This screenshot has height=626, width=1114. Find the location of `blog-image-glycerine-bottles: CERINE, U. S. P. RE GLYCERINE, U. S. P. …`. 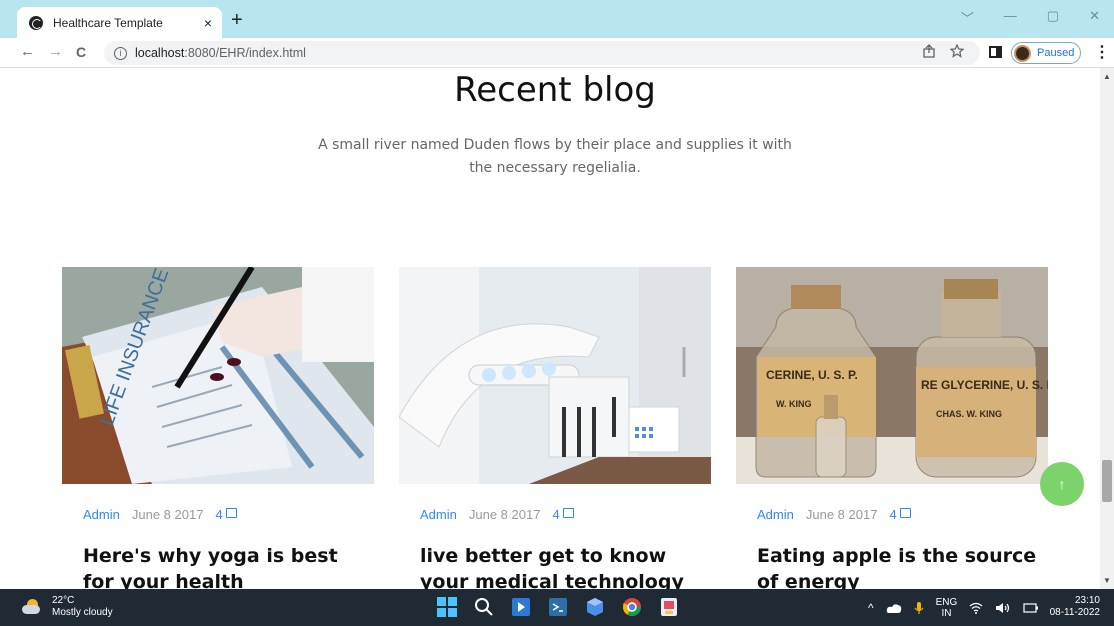

blog-image-glycerine-bottles: CERINE, U. S. P. RE GLYCERINE, U. S. P. … is located at coordinates (892, 375).